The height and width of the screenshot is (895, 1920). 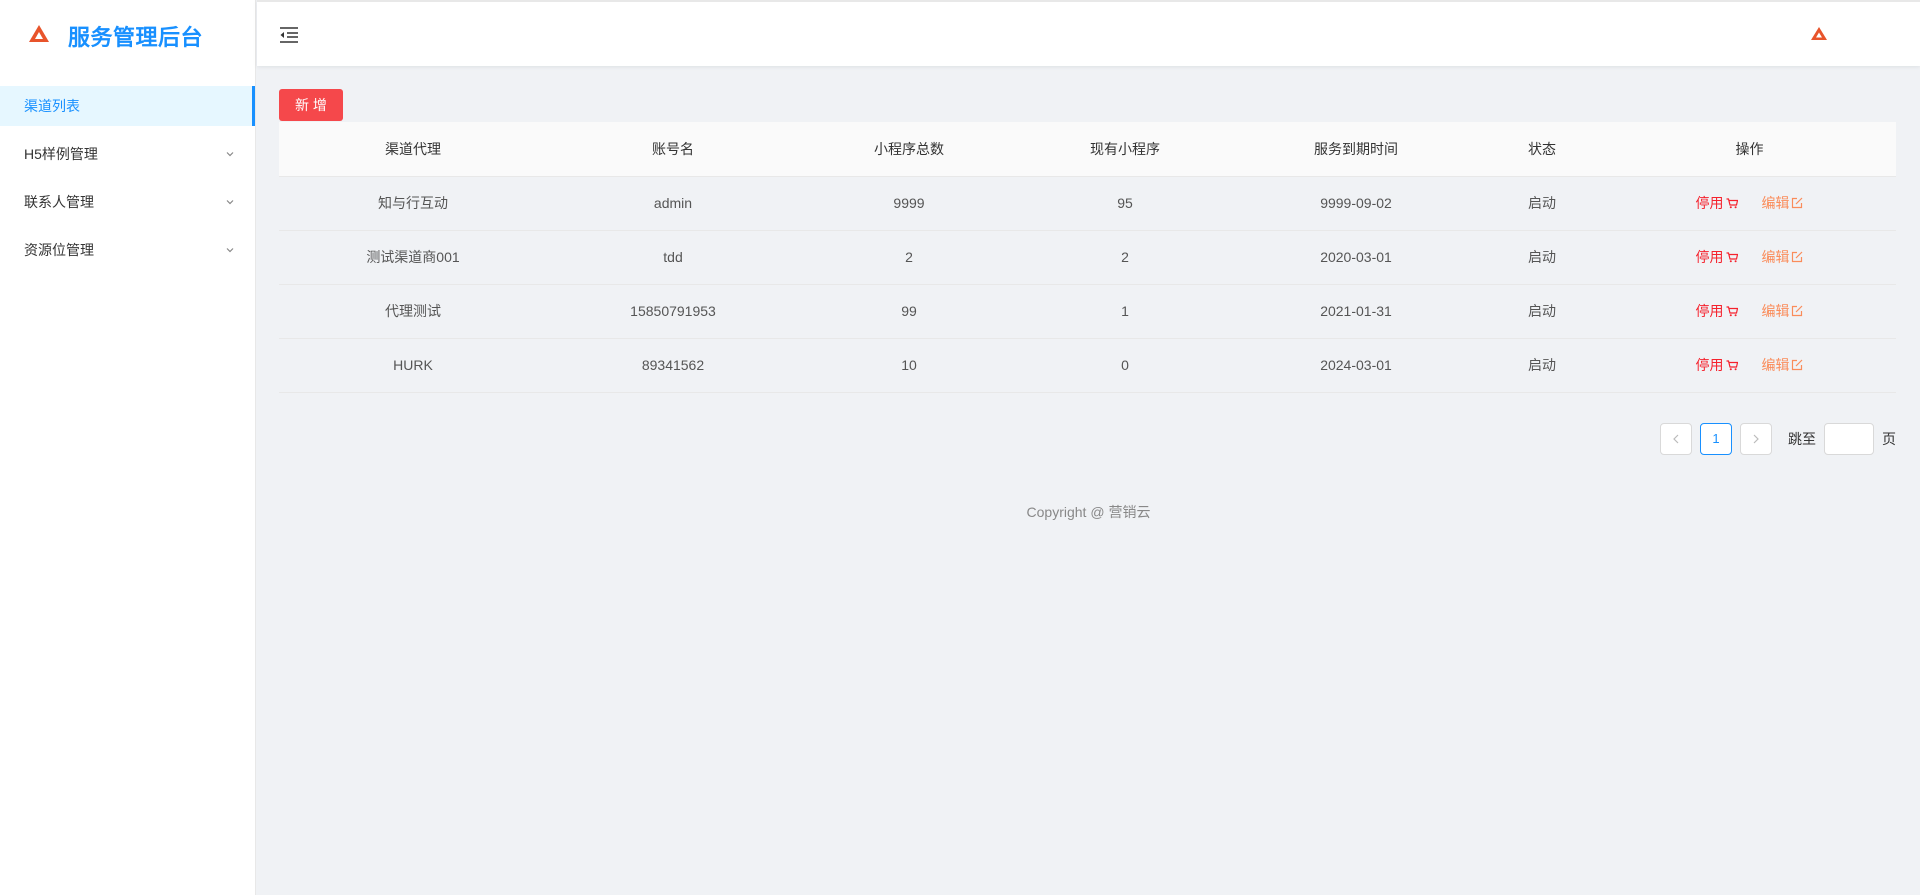 I want to click on next-page-button, so click(x=1756, y=438).